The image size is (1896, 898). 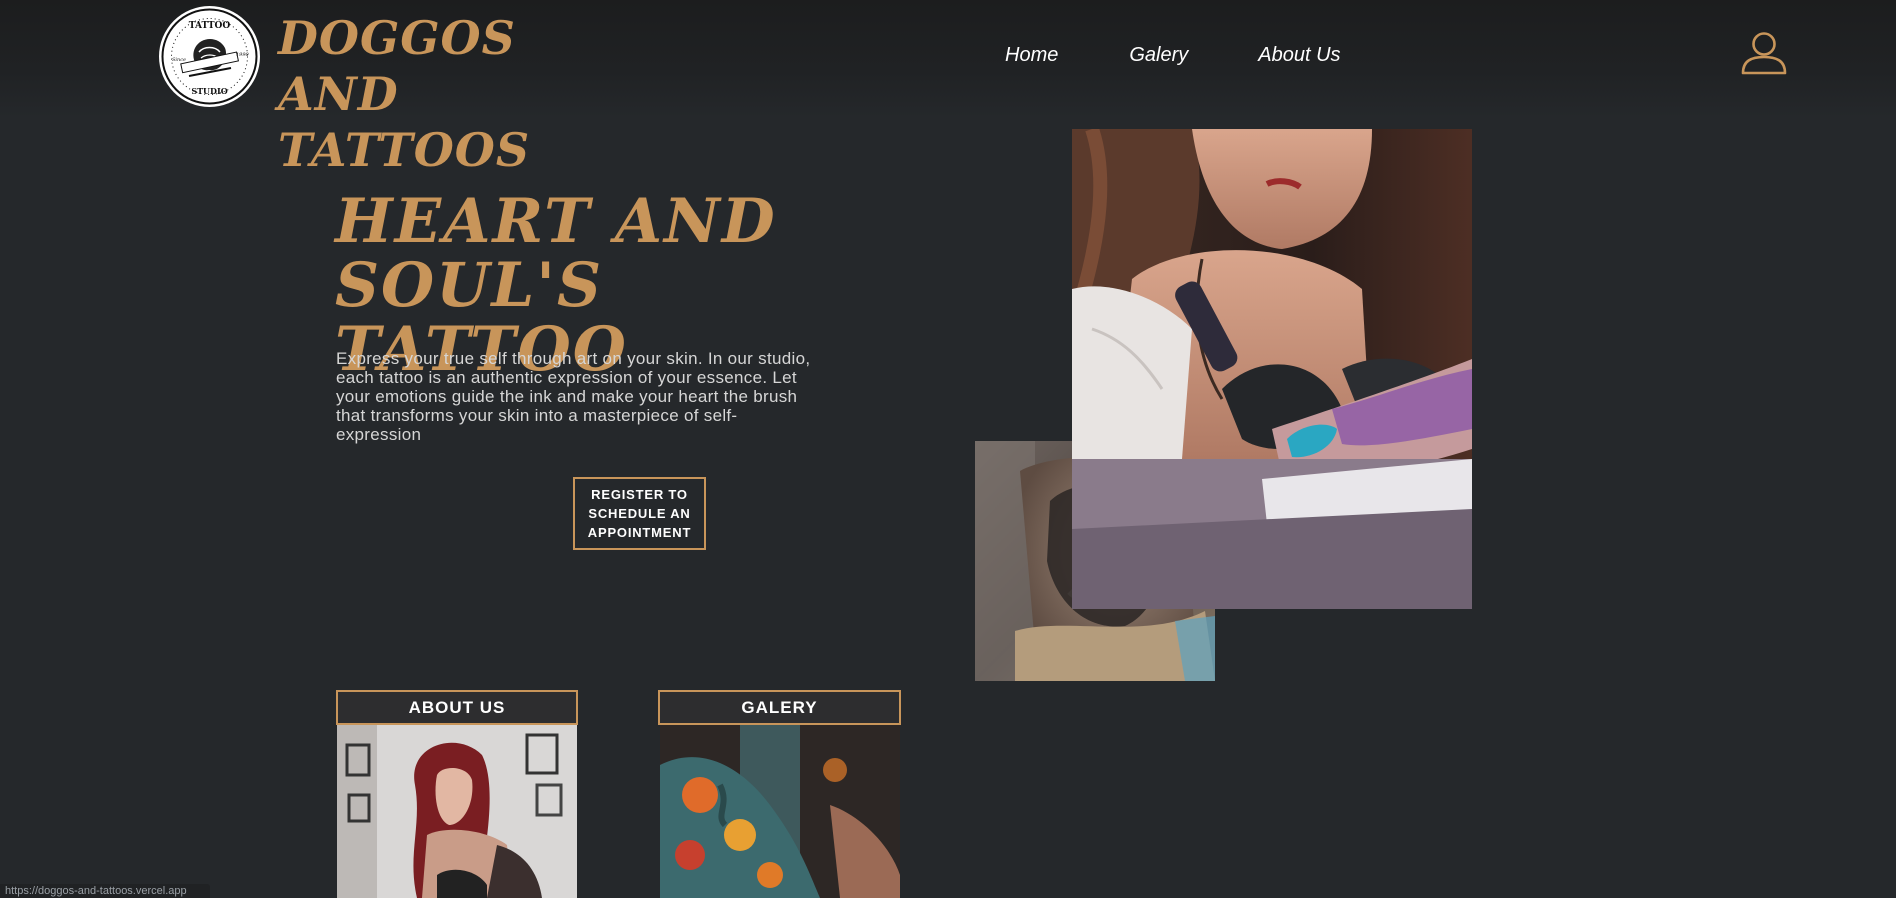 I want to click on brand-title: DOGGOS AND TATTOOS, so click(x=458, y=94).